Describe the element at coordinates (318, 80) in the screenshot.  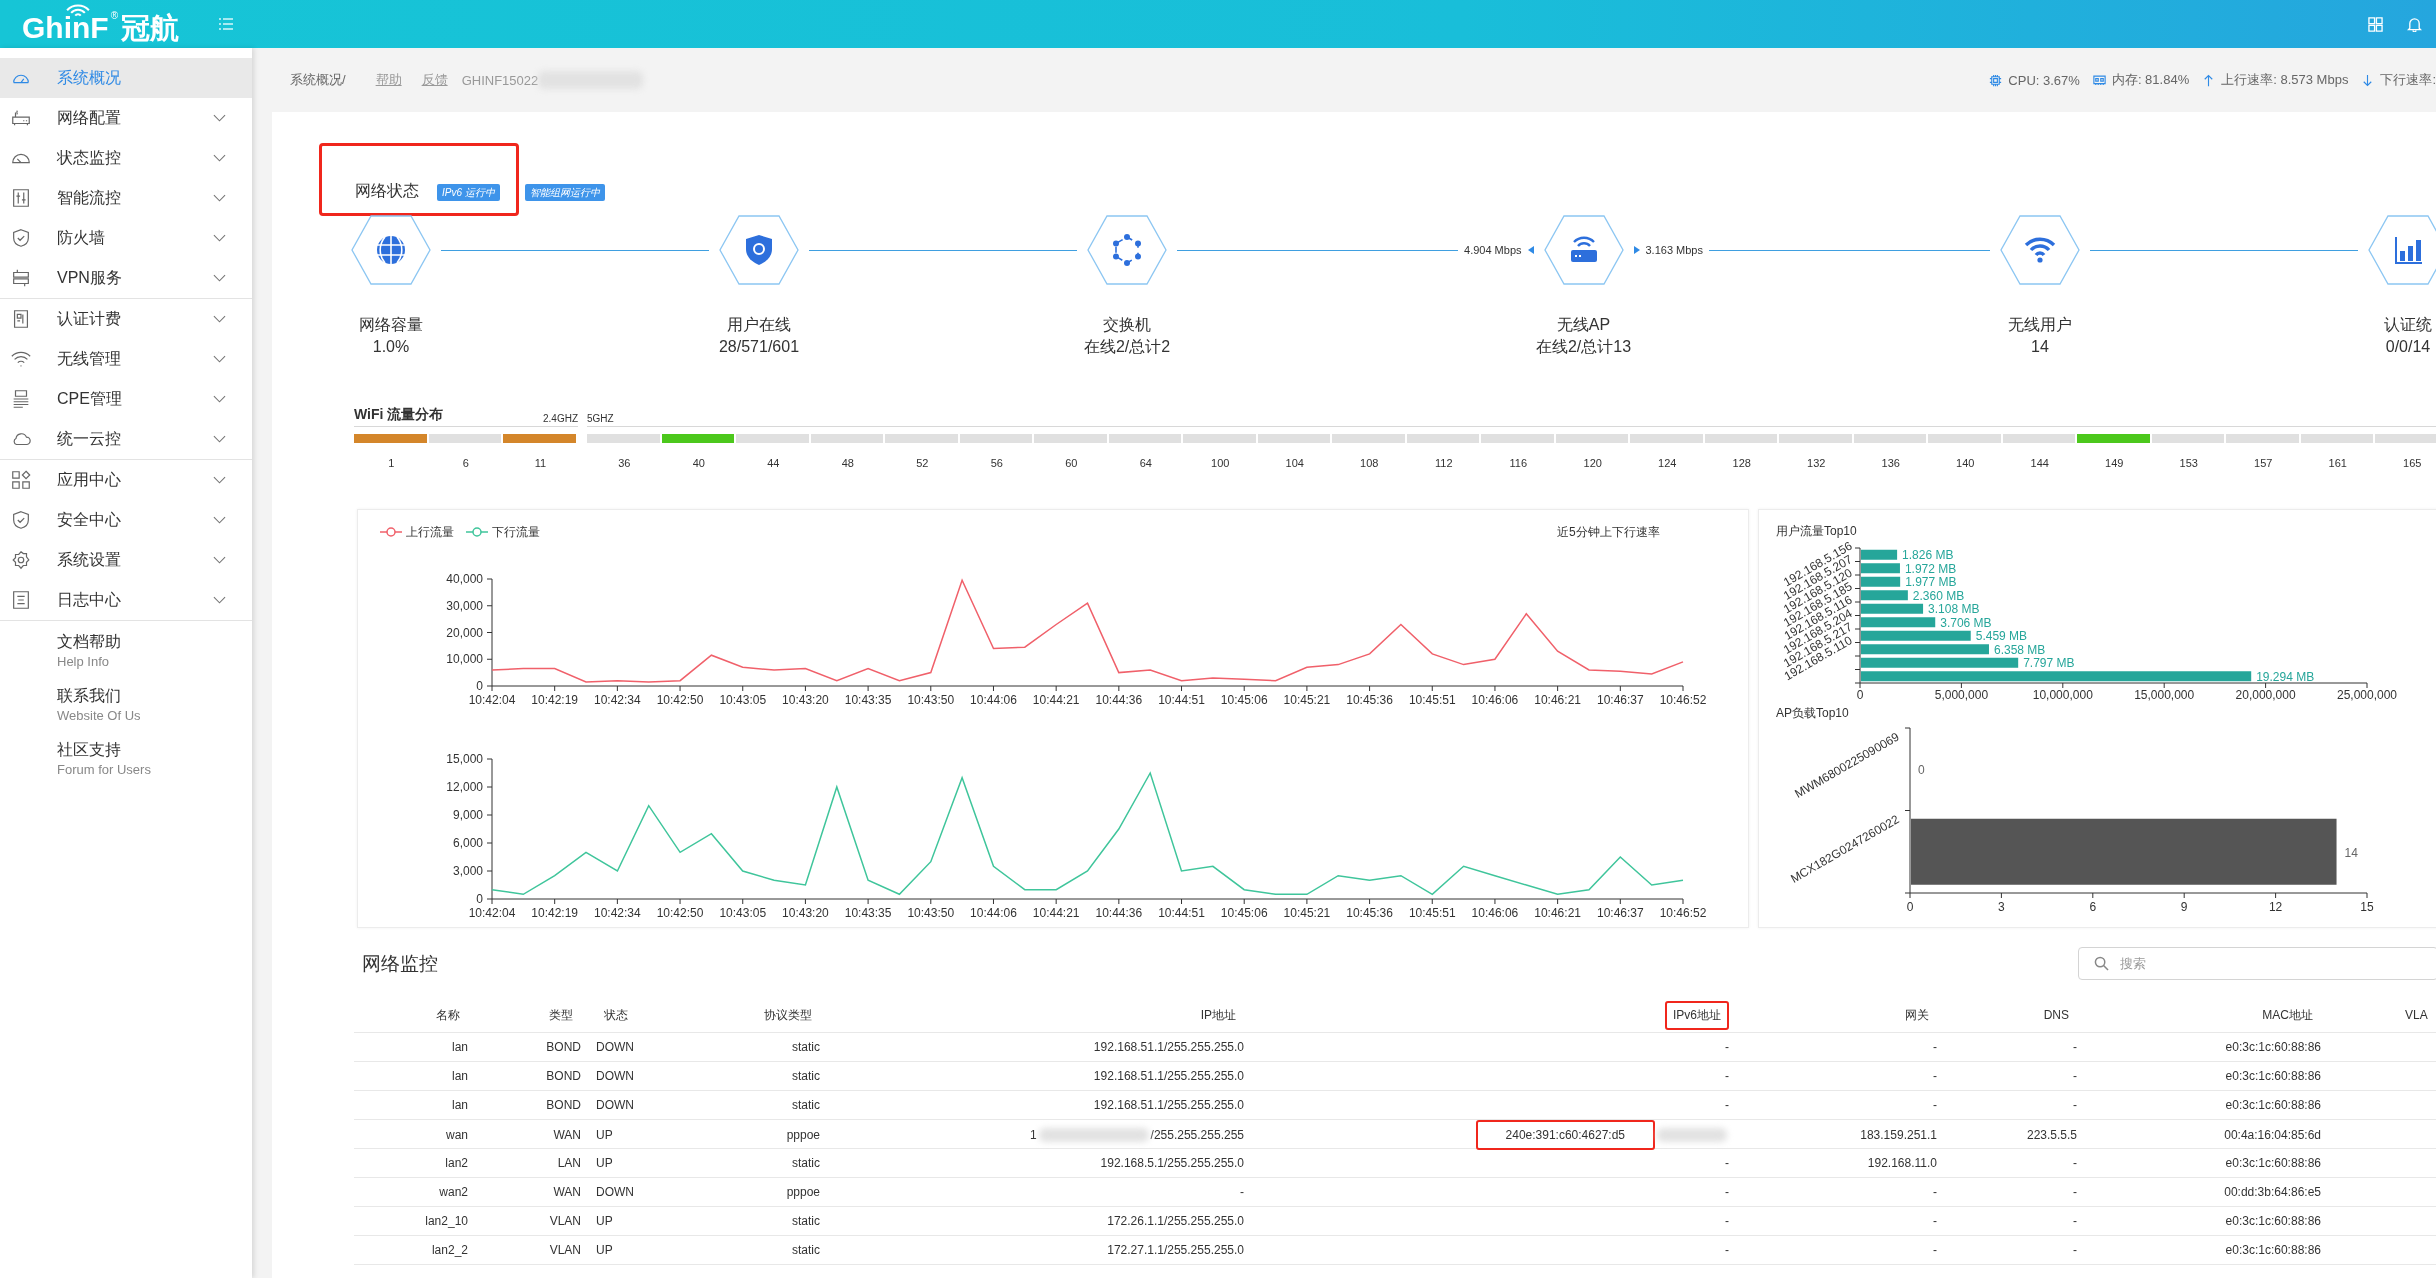
I see `breadcrumb-item: 系统概况/` at that location.